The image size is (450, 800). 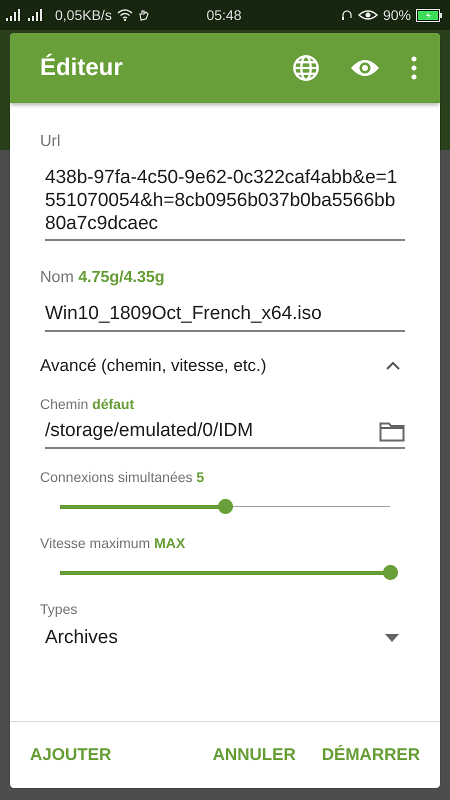 What do you see at coordinates (225, 204) in the screenshot?
I see `url-field: 438b-97fa-4c50-9e62-0c322caf4abb&e=1551070054&h=8cb0956b037b0ba5566bb80a7c9dcaec` at bounding box center [225, 204].